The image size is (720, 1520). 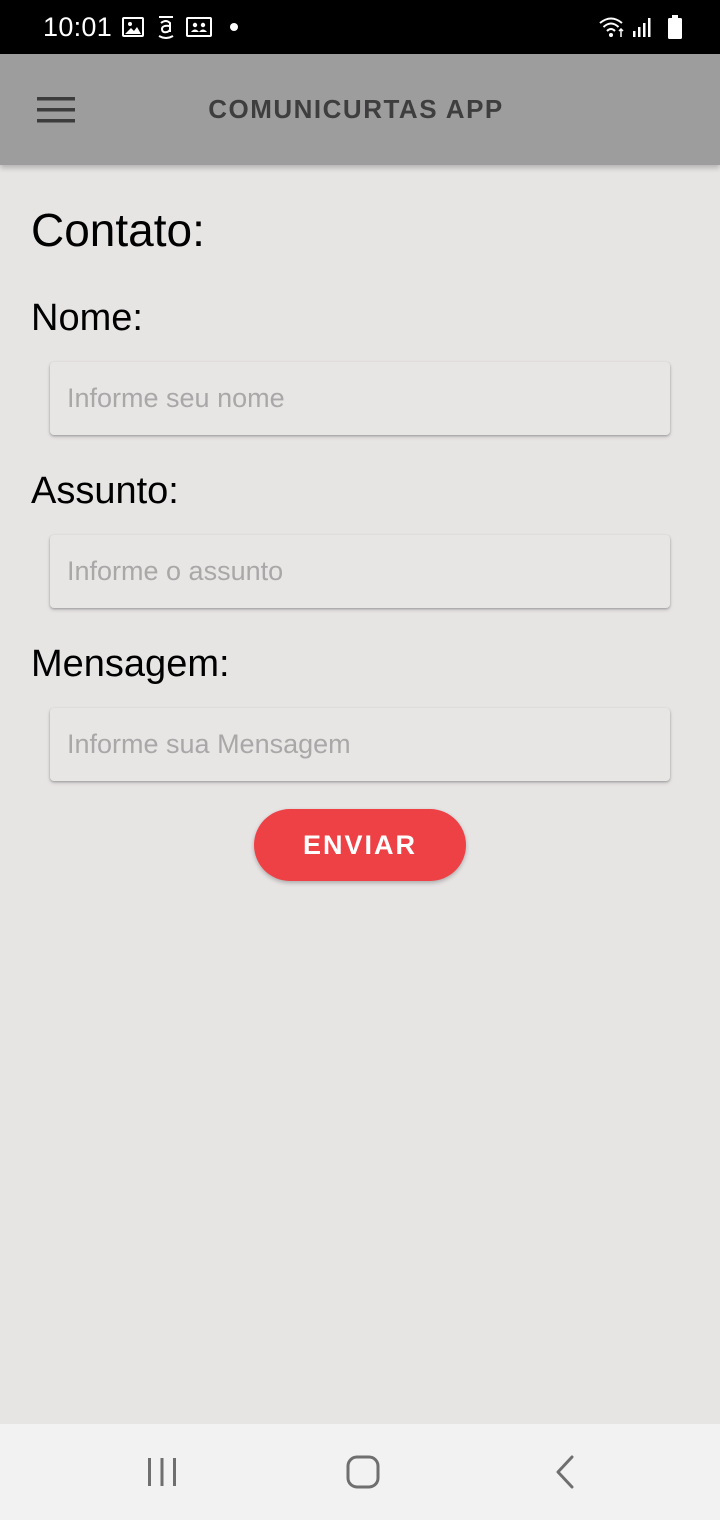 I want to click on app-title: COMUNICURTAS APP, so click(x=356, y=109).